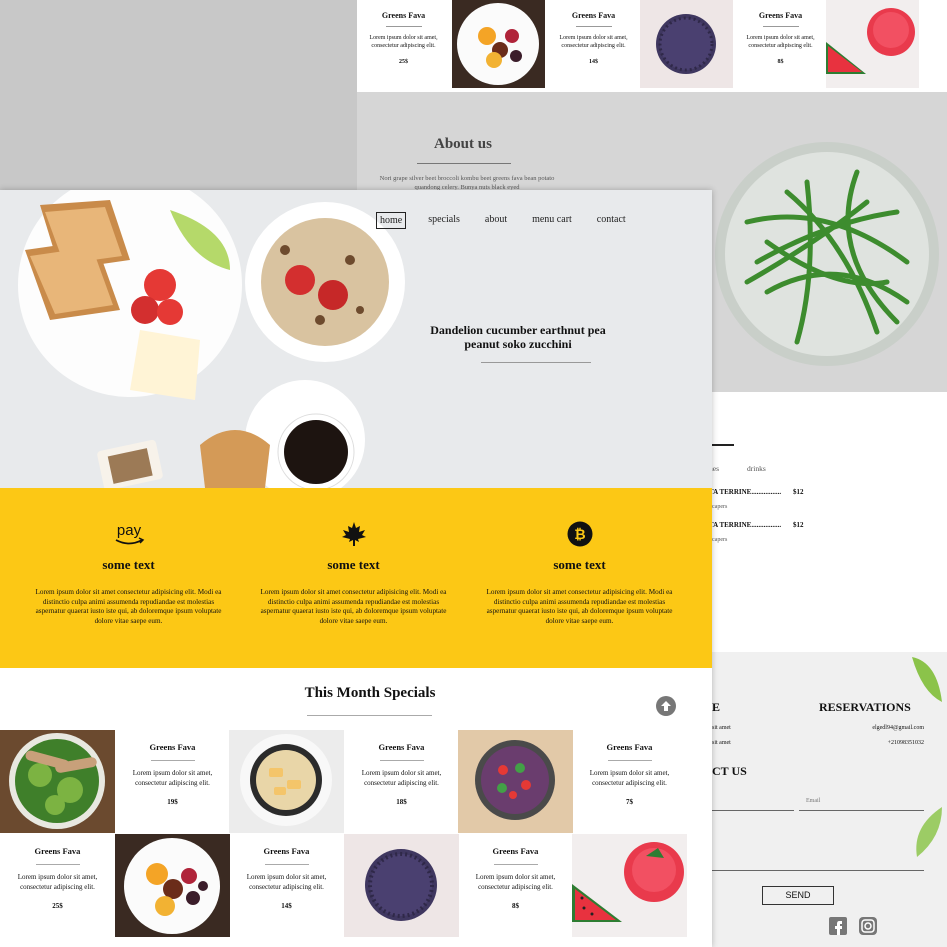 This screenshot has height=947, width=947. What do you see at coordinates (57, 906) in the screenshot?
I see `special-price: 25$` at bounding box center [57, 906].